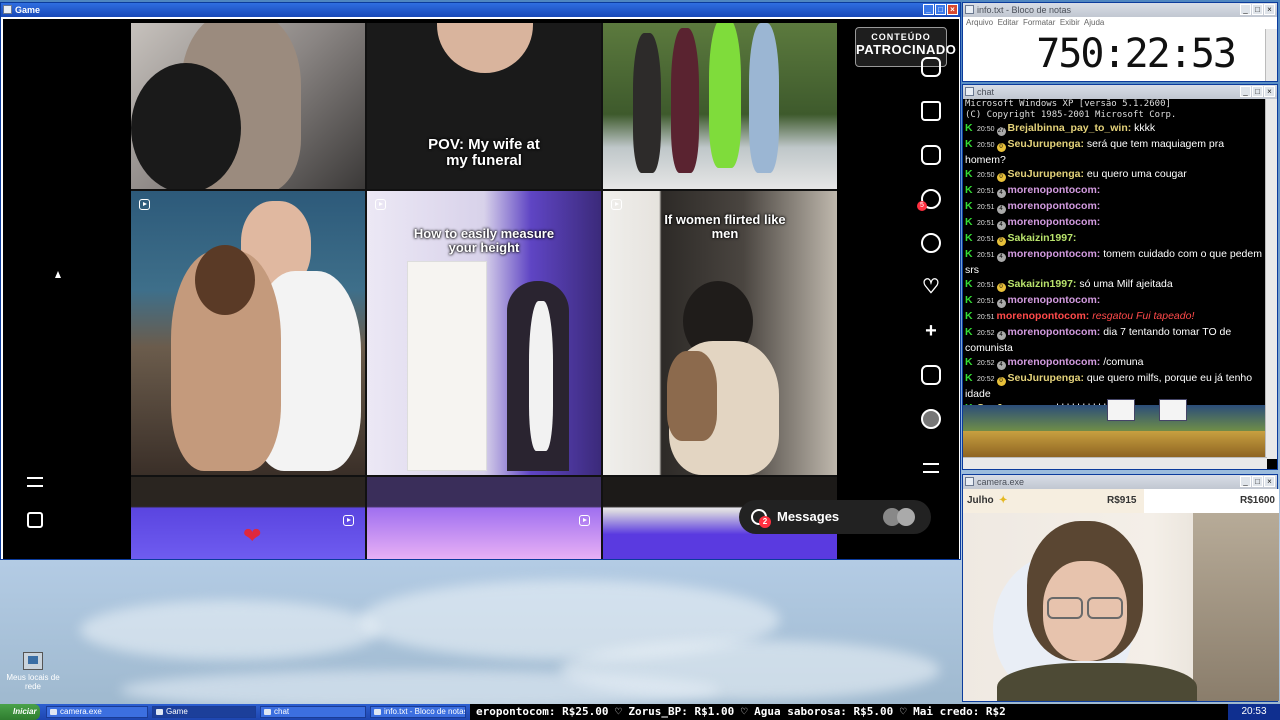  Describe the element at coordinates (480, 10) in the screenshot. I see `game-titlebar: Game _ □ ×` at that location.